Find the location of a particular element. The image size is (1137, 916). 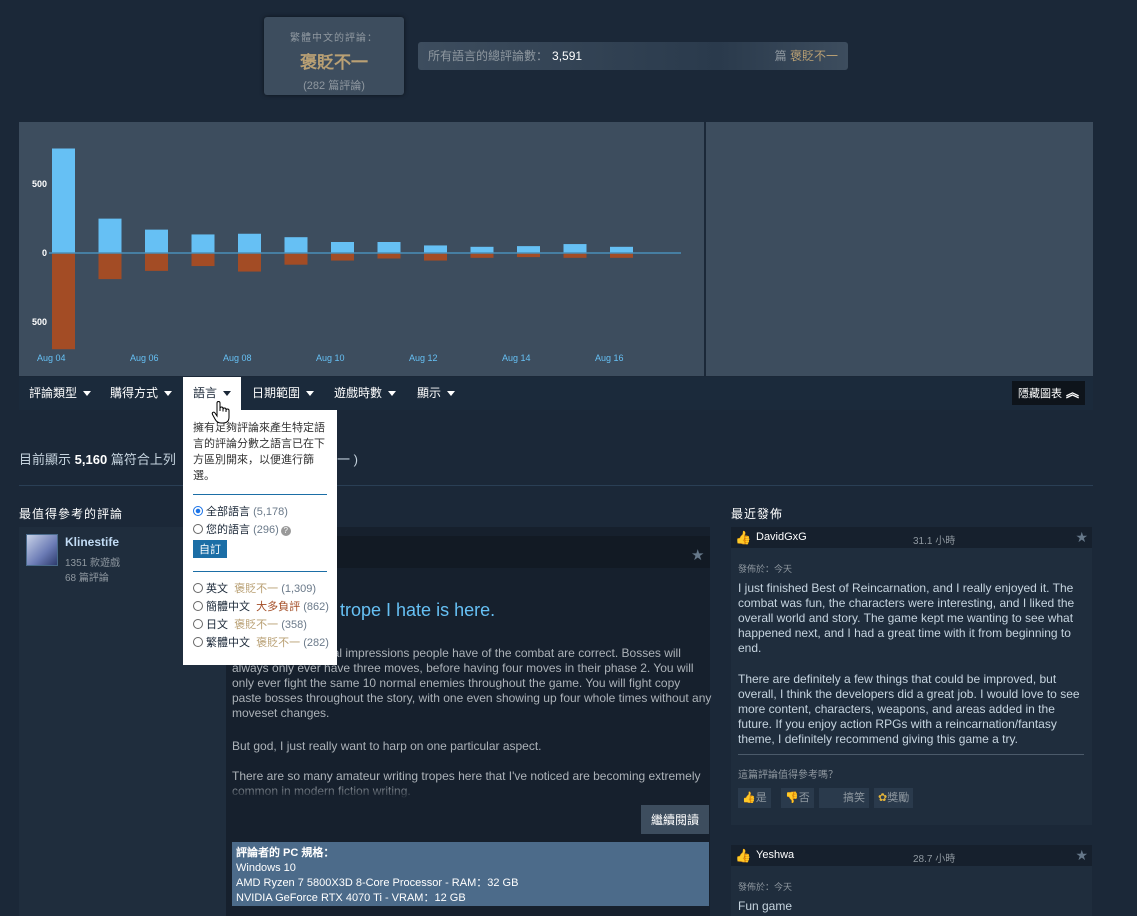

filter-display-label: 顯示 is located at coordinates (429, 393).